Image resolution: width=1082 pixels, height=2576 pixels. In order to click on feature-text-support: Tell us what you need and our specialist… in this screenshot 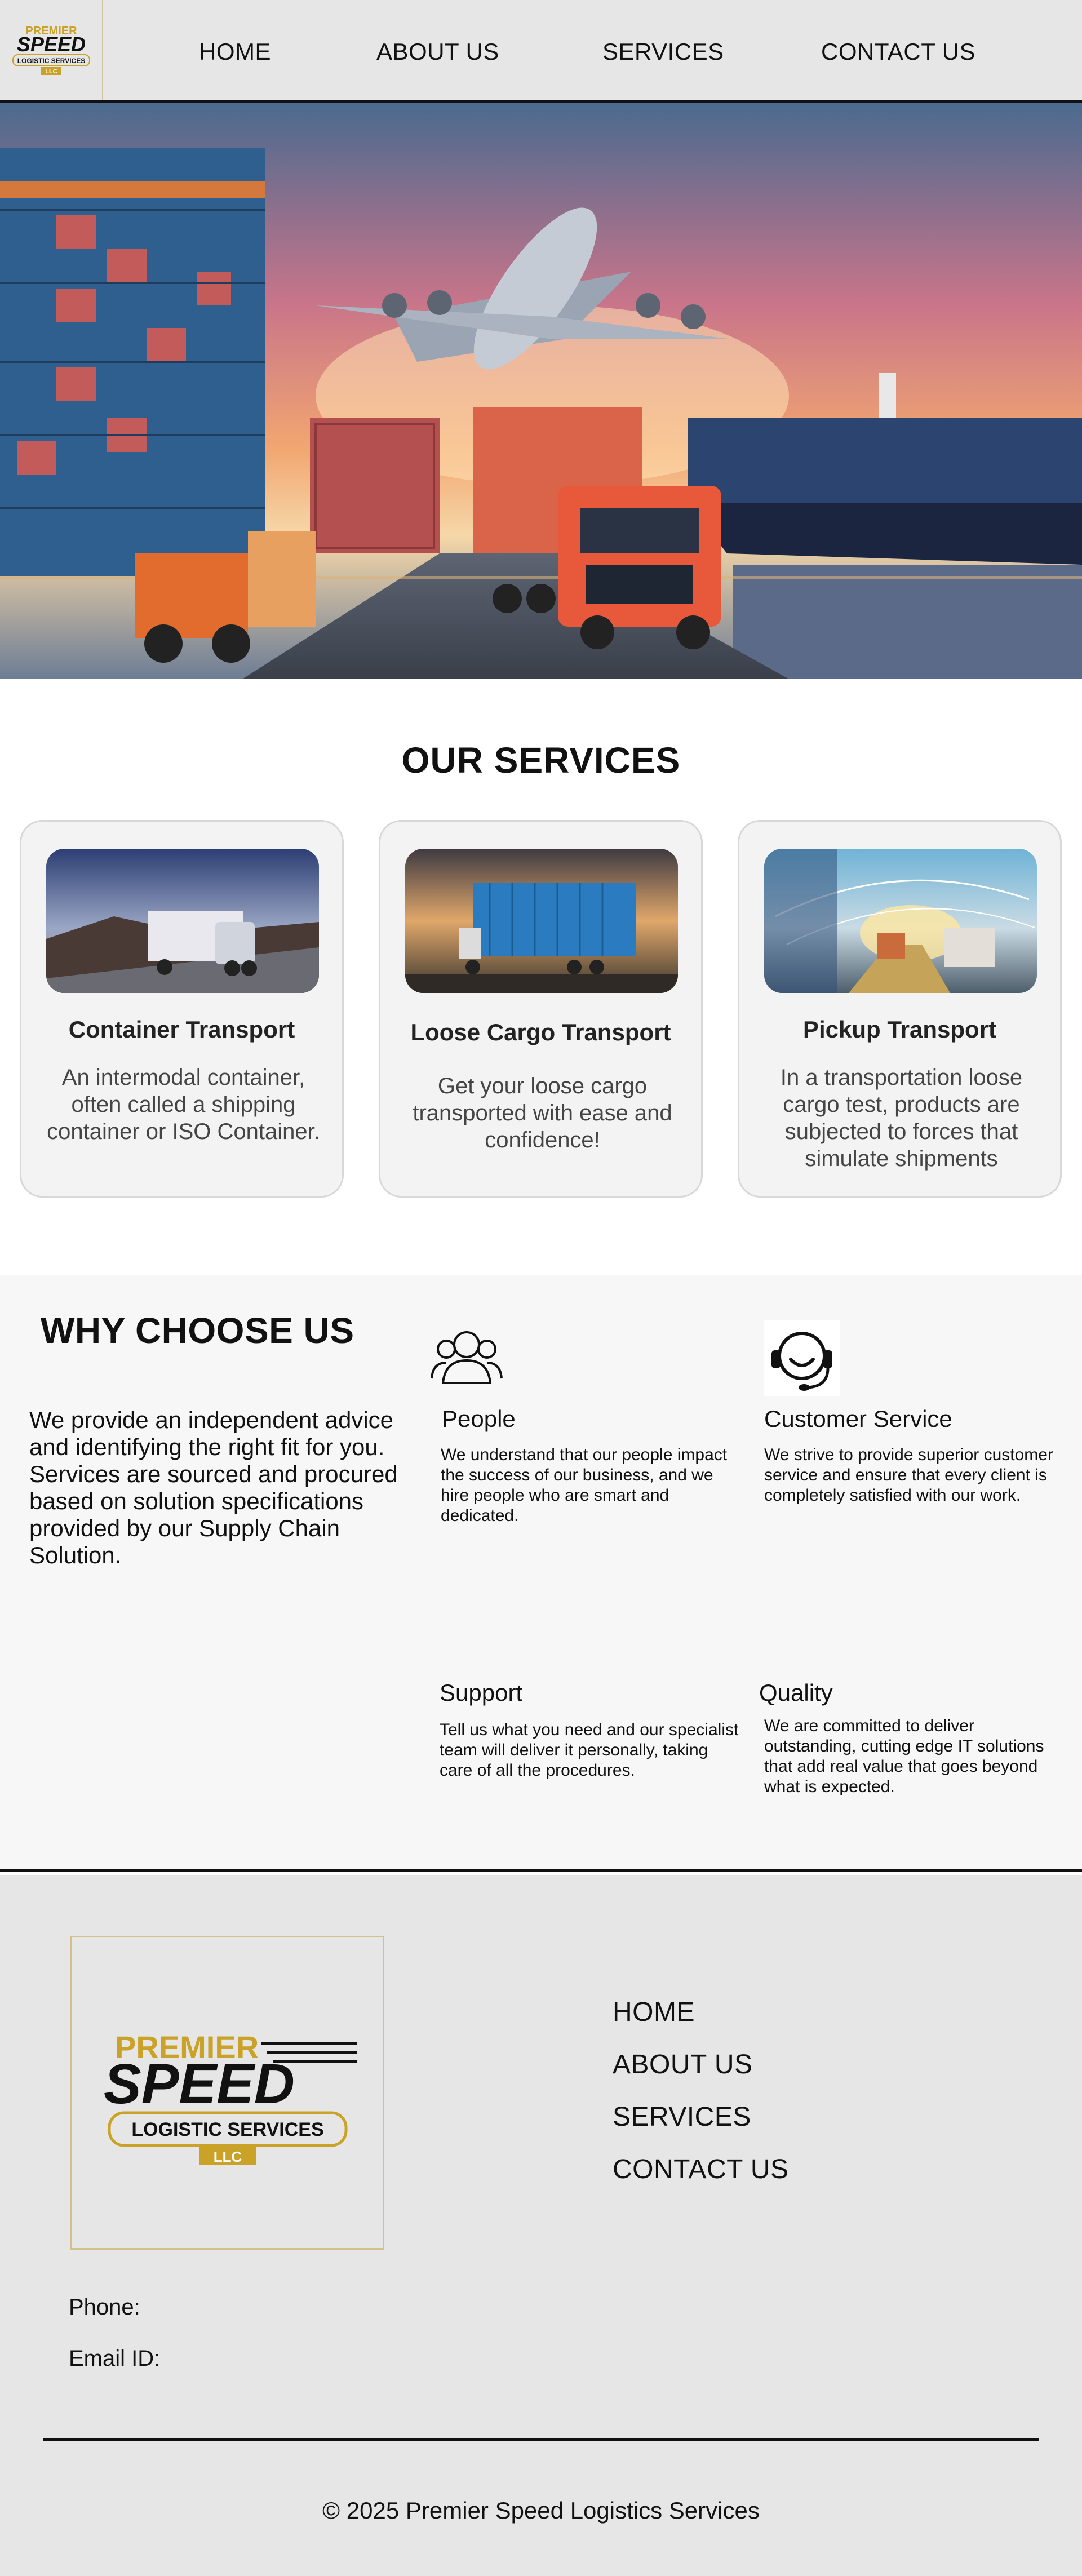, I will do `click(589, 1750)`.